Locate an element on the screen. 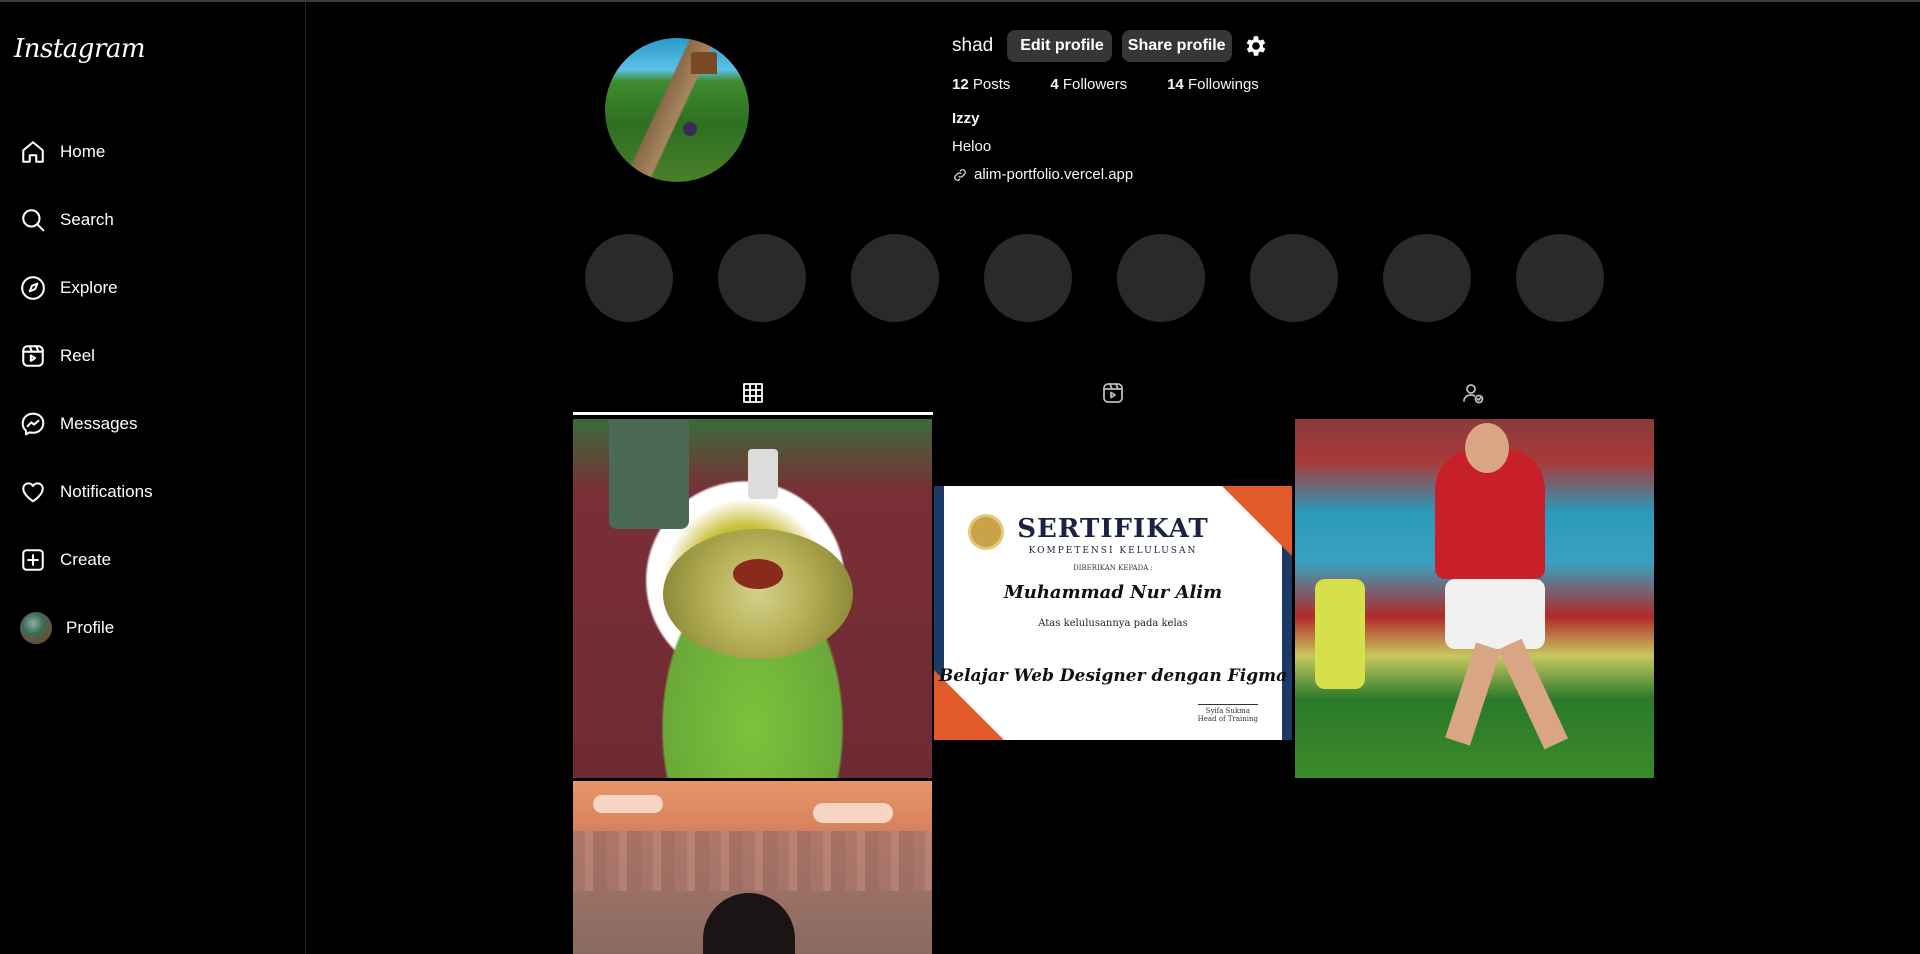  story-highlights is located at coordinates (1117, 278).